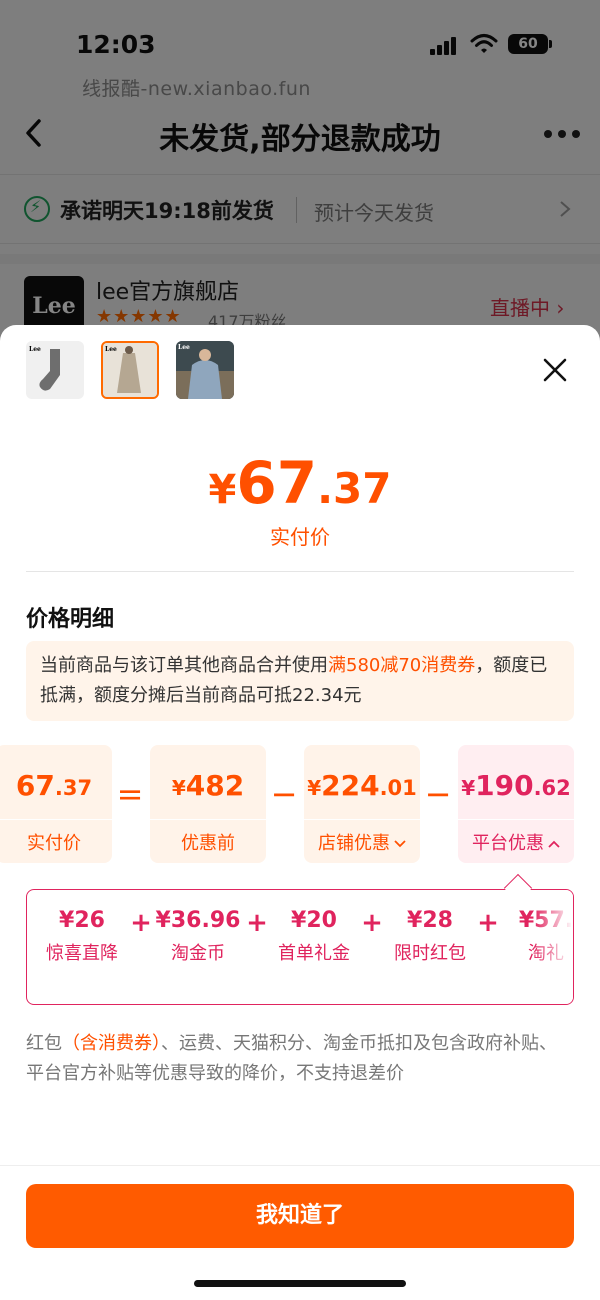  Describe the element at coordinates (70, 619) in the screenshot. I see `section-title: 价格明细` at that location.